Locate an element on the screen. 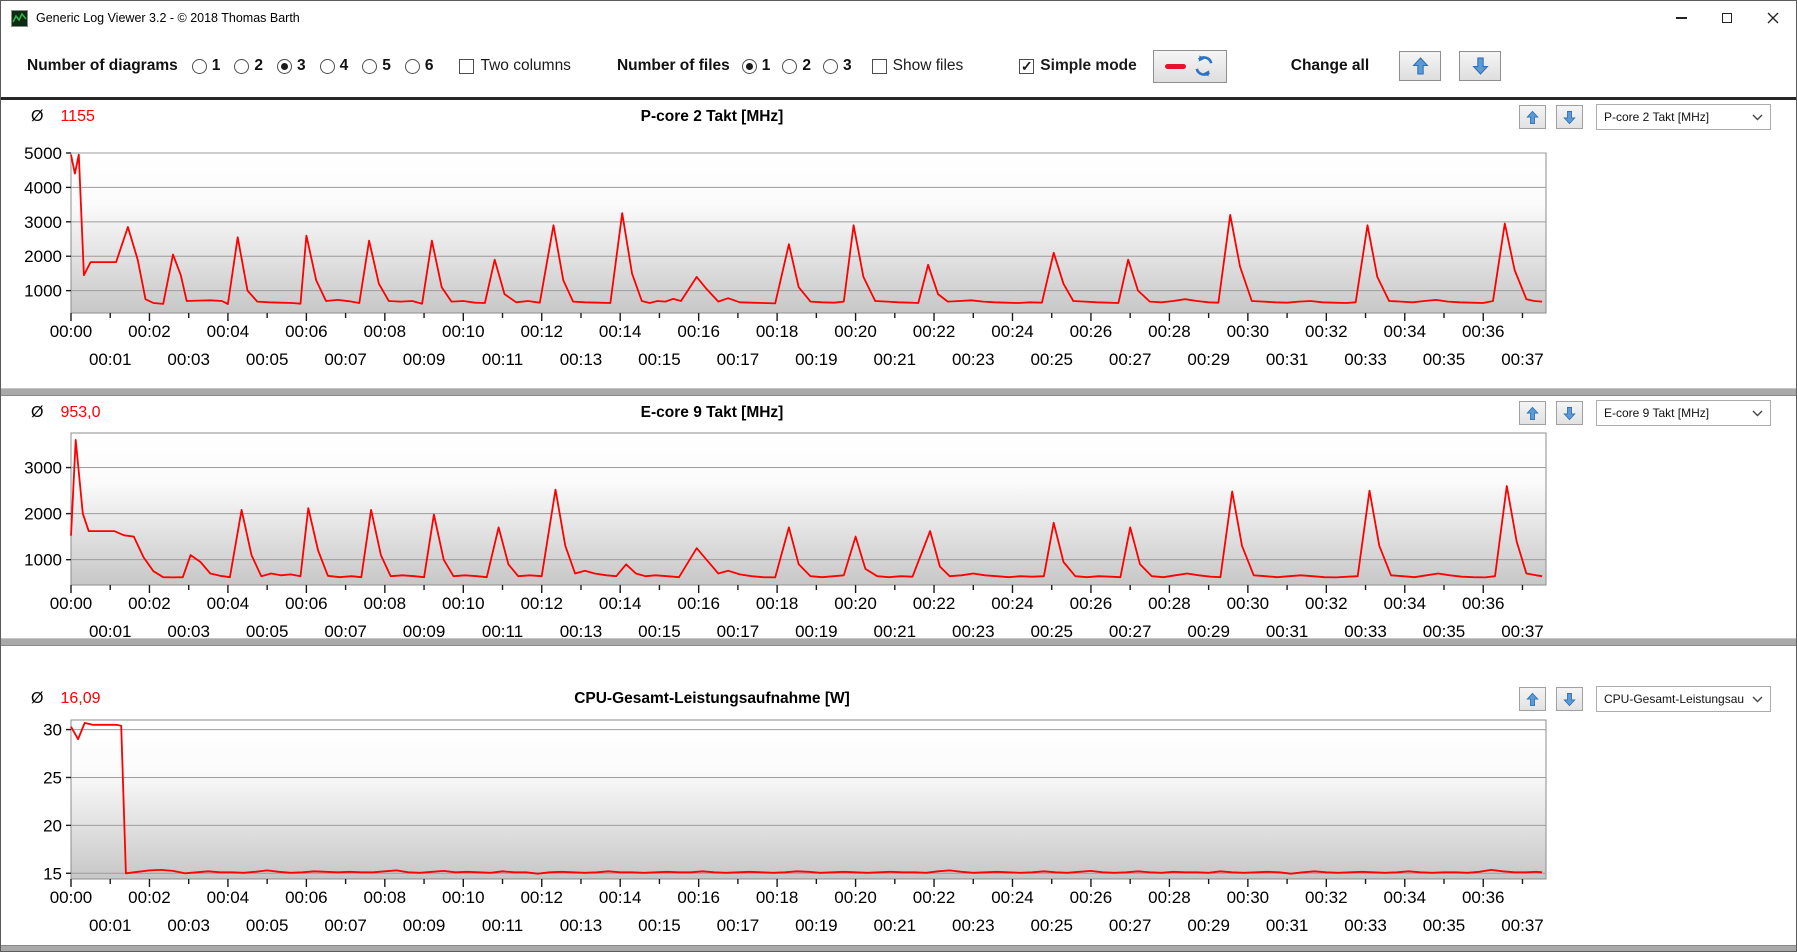  diagram-count-radio-1: 1 is located at coordinates (206, 66).